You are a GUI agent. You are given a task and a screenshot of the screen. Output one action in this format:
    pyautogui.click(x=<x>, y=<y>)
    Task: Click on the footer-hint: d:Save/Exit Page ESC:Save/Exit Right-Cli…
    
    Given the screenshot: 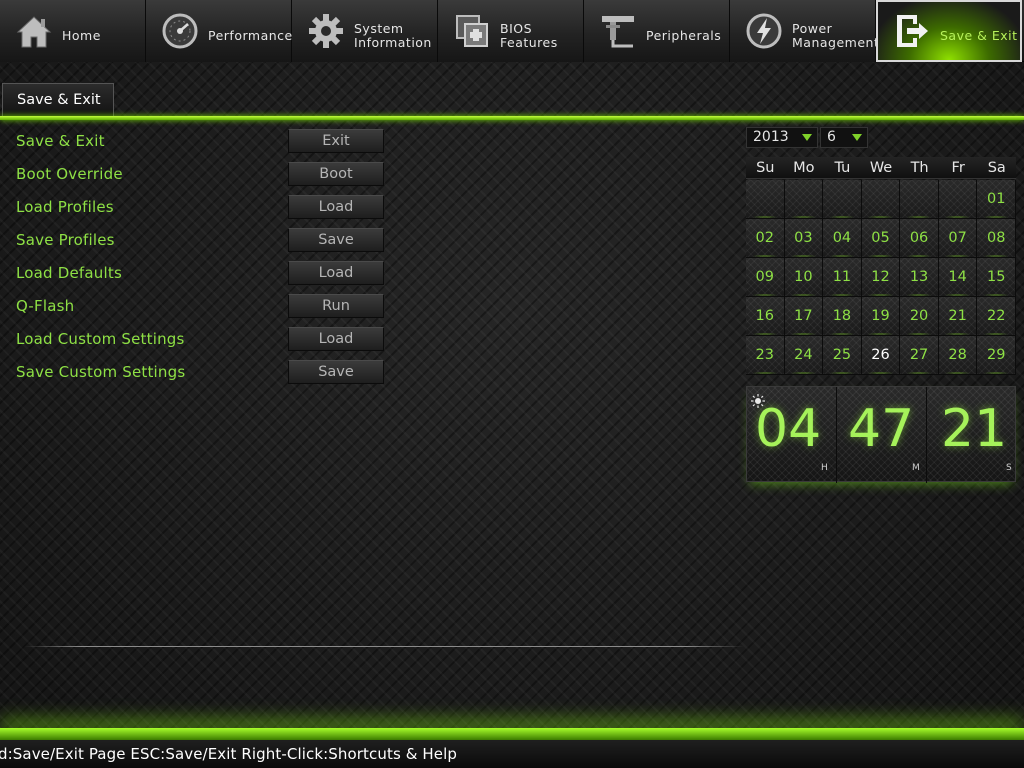 What is the action you would take?
    pyautogui.click(x=229, y=754)
    